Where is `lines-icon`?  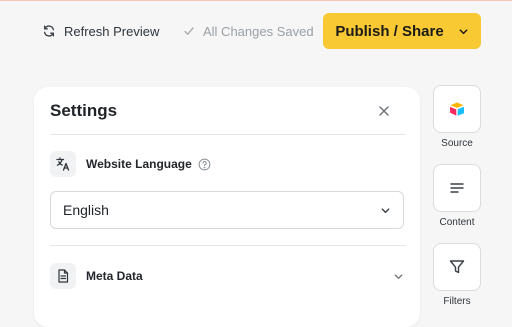 lines-icon is located at coordinates (457, 188).